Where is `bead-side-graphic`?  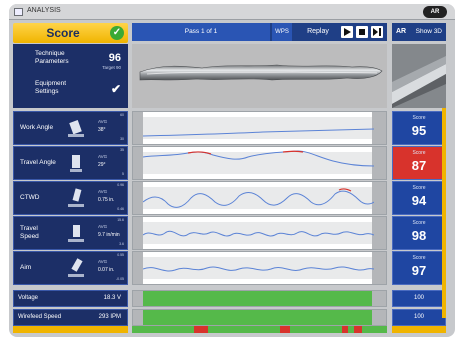
bead-side-graphic is located at coordinates (419, 76).